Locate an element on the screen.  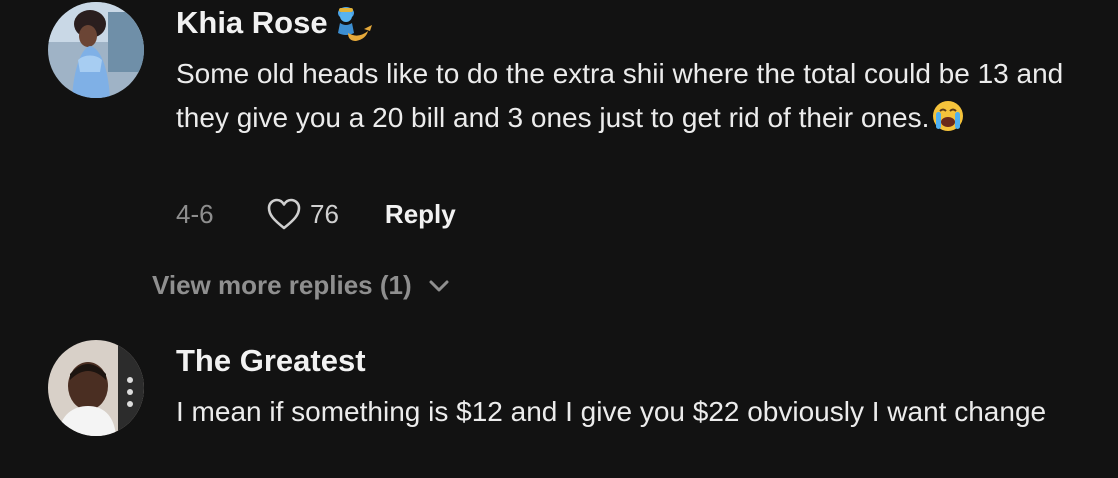
comment-meta: 4-6 76 Reply is located at coordinates (316, 214).